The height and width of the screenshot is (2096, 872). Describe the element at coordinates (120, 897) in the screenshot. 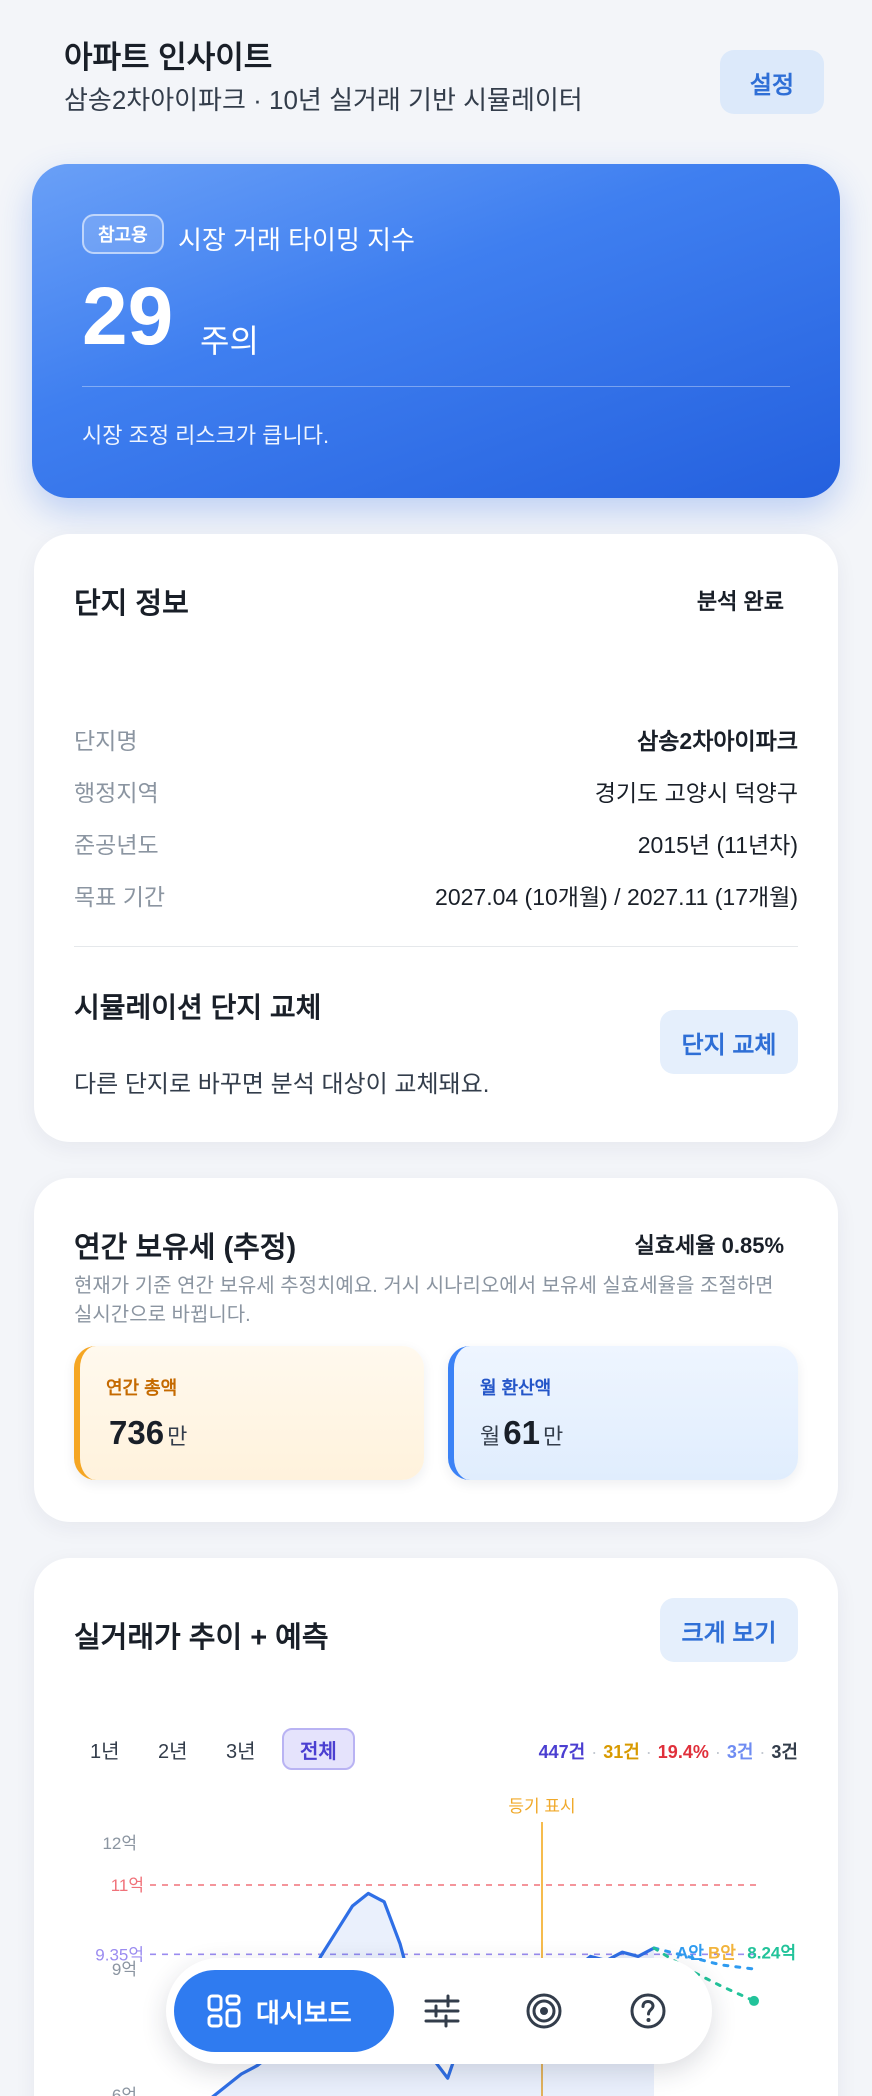

I see `info-key: 목표 기간` at that location.